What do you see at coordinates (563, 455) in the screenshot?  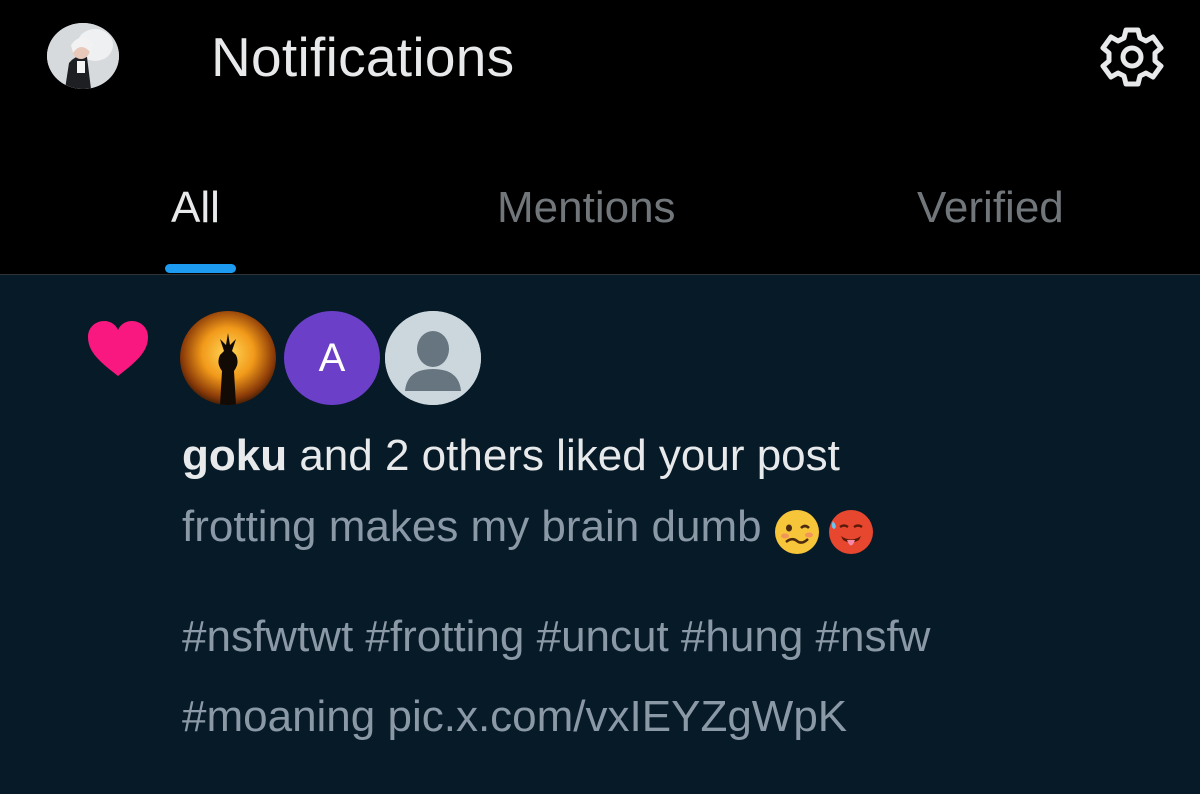 I see `notification-action: and 2 others liked your post` at bounding box center [563, 455].